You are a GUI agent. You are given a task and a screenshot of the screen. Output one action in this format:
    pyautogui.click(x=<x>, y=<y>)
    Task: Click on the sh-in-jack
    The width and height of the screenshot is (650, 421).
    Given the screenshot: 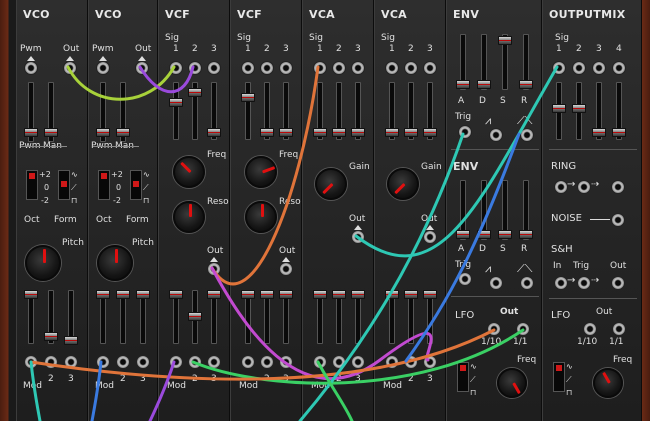 What is the action you would take?
    pyautogui.click(x=561, y=283)
    